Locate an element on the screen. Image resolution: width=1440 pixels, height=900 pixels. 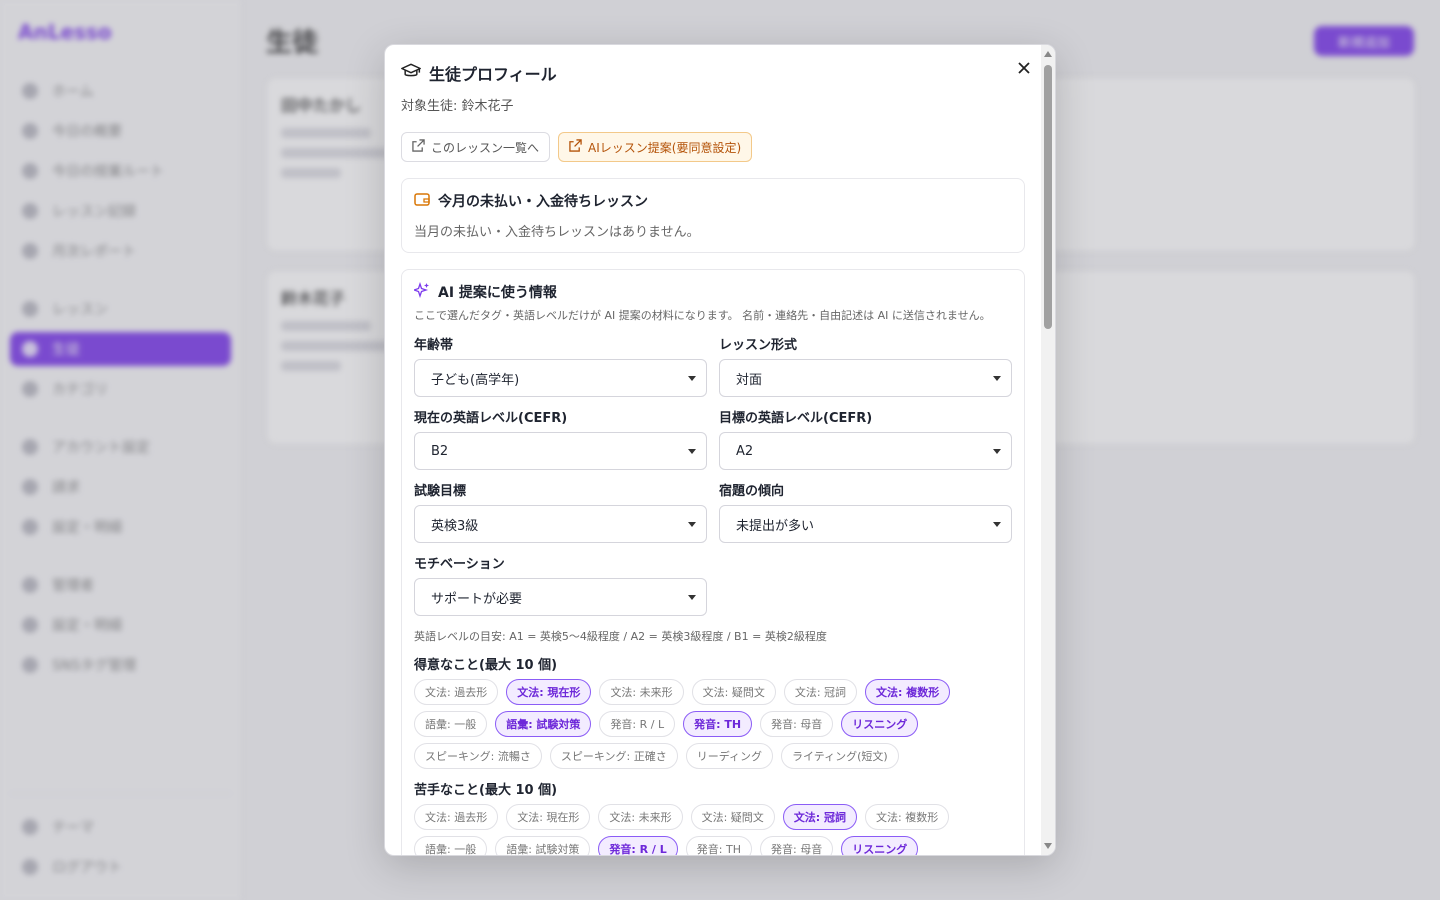
format-select: 対面 is located at coordinates (865, 378).